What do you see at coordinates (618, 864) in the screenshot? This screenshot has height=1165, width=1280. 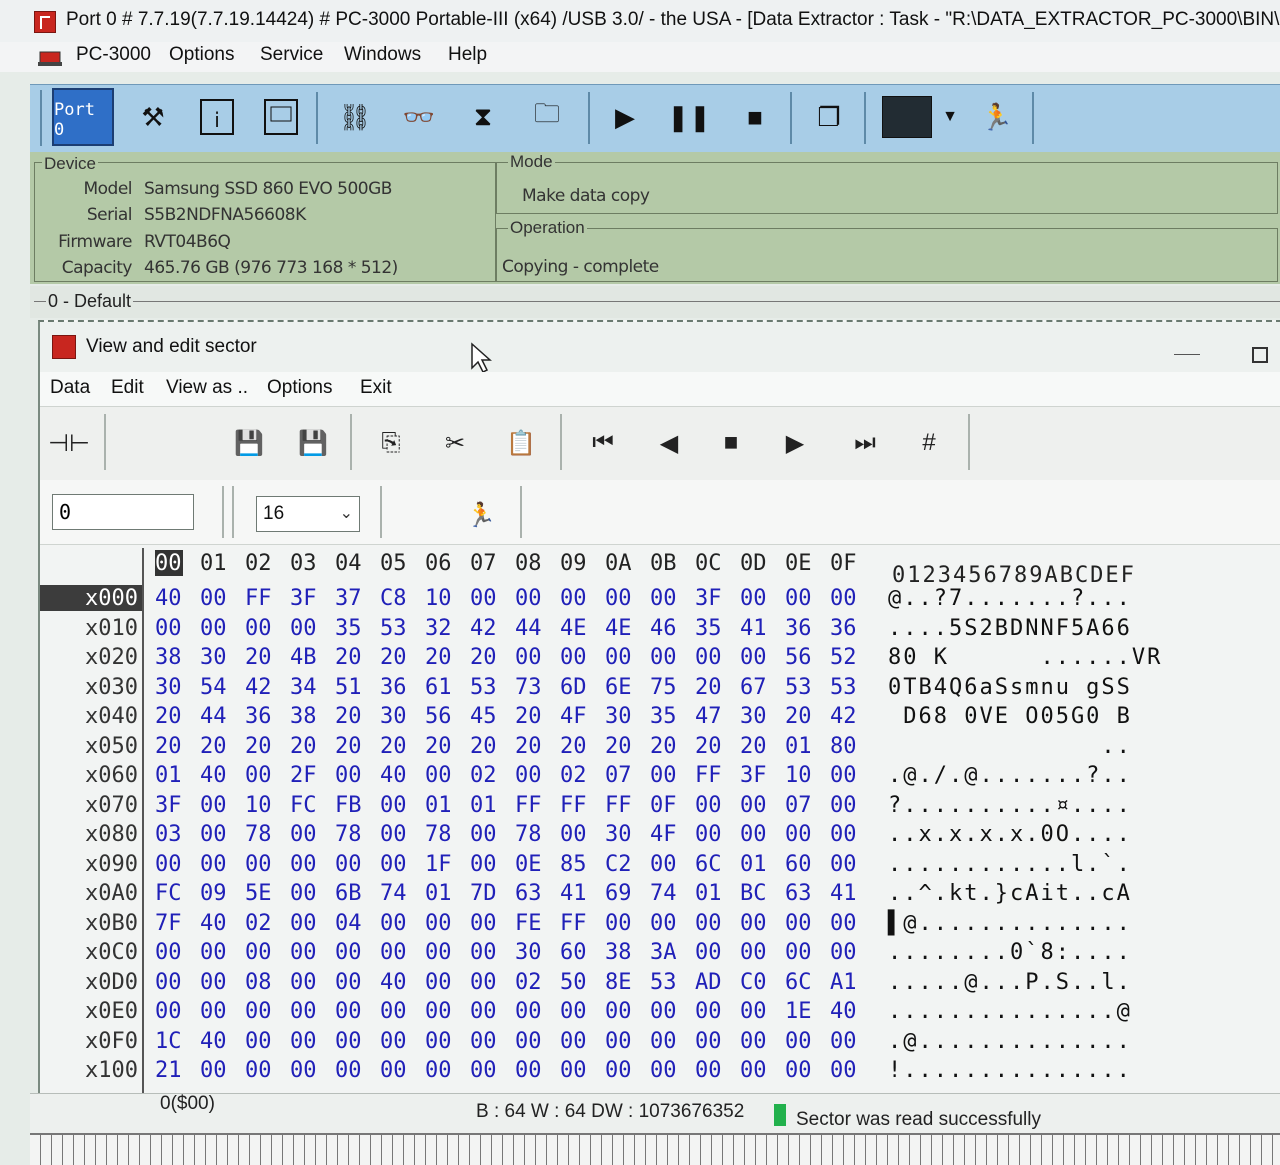 I see `hex-byte: C2` at bounding box center [618, 864].